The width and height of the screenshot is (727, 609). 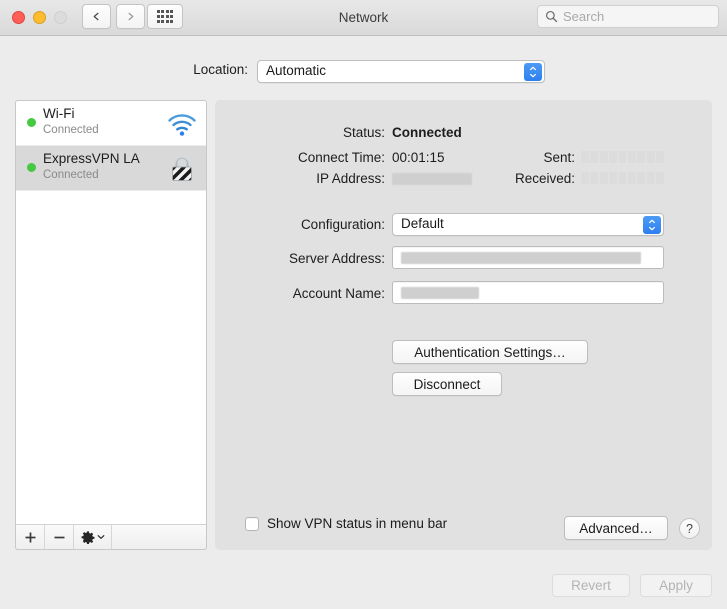 I want to click on ip-address-value-redacted, so click(x=432, y=179).